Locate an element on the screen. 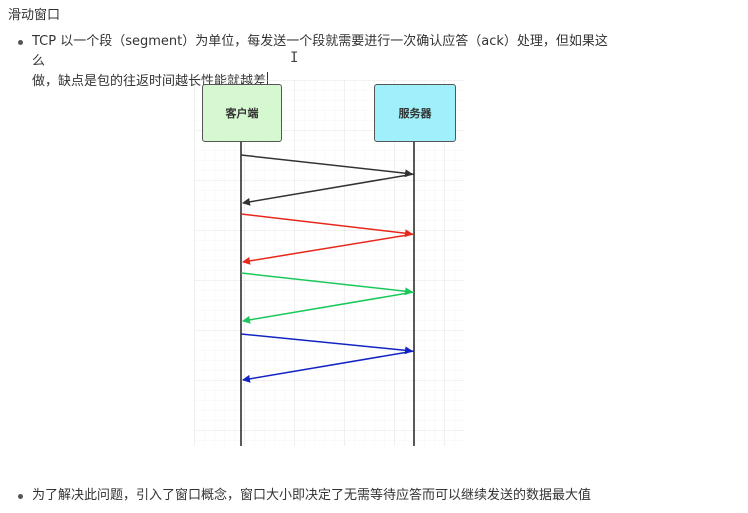 The image size is (748, 513). section-heading: 滑动窗口 is located at coordinates (34, 15).